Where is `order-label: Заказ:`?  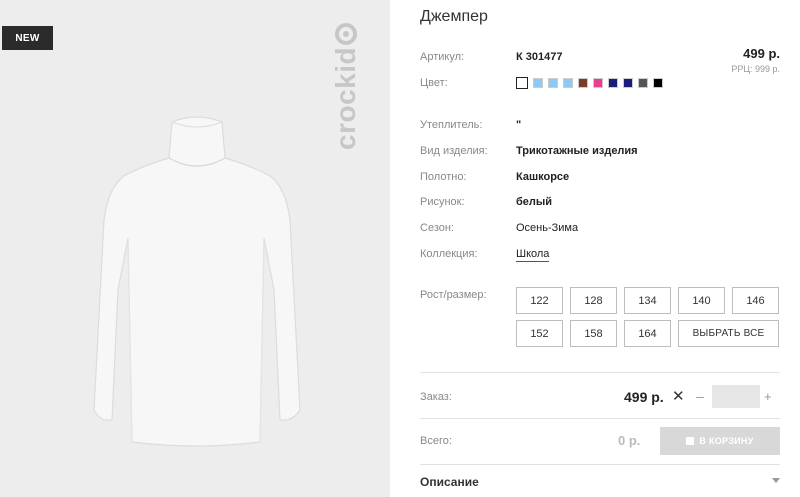 order-label: Заказ: is located at coordinates (436, 397).